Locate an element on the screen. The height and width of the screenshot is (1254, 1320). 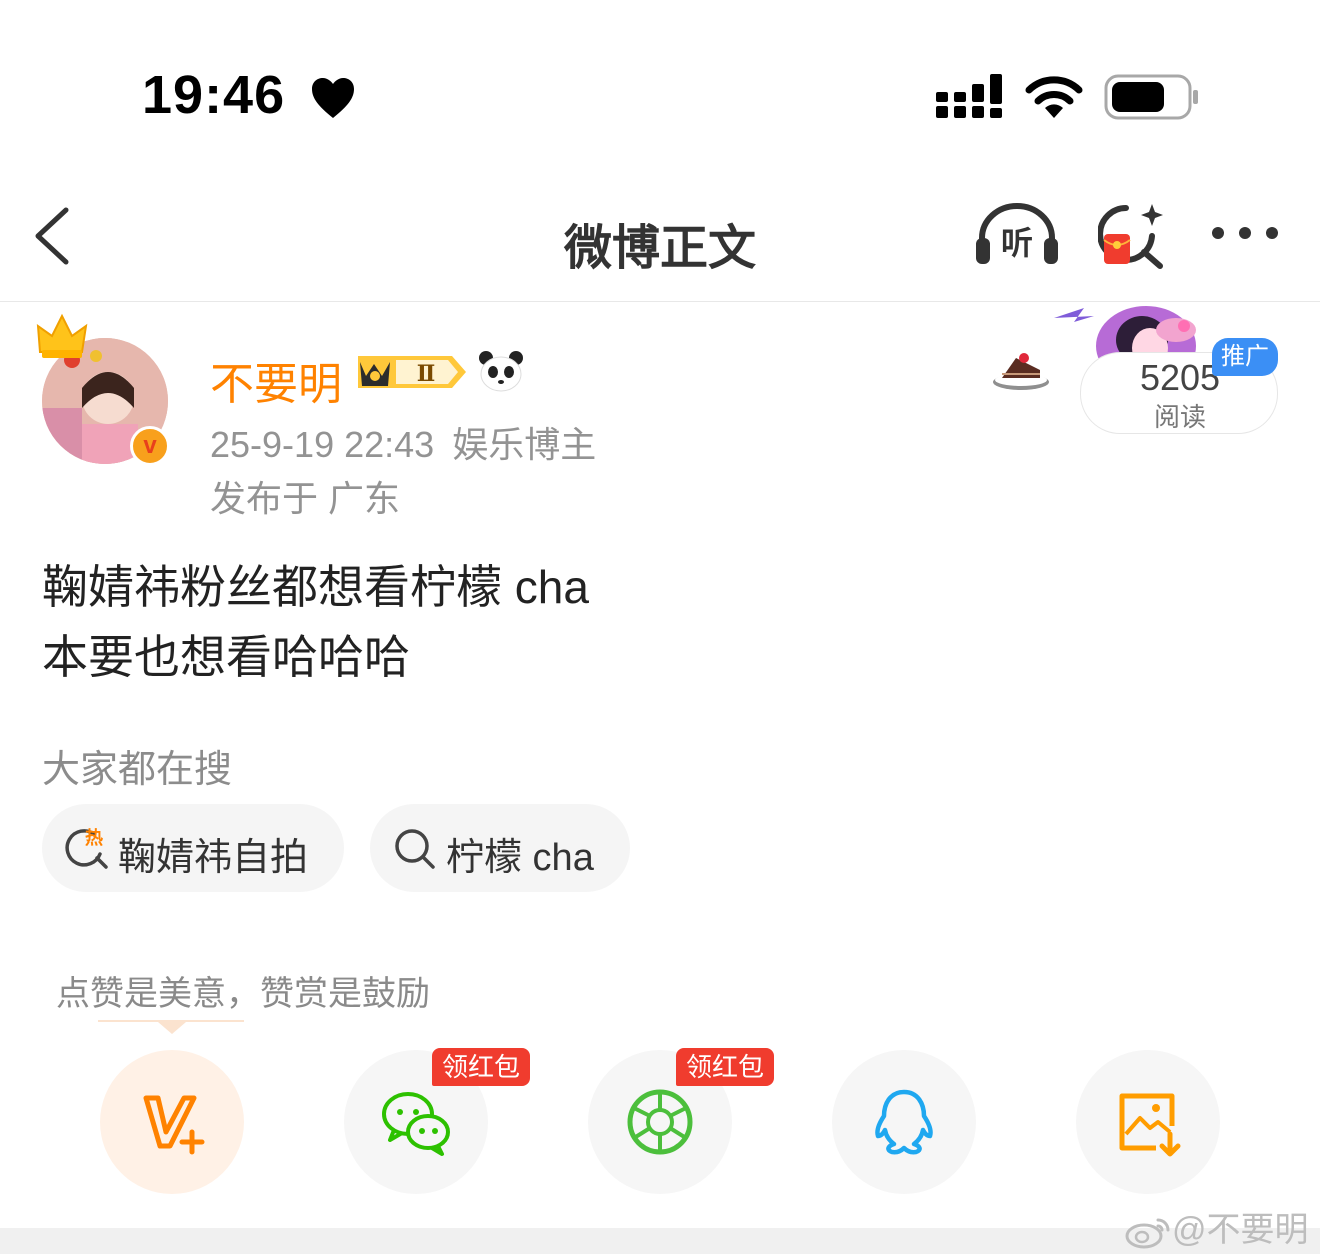
search-icon is located at coordinates (415, 849).